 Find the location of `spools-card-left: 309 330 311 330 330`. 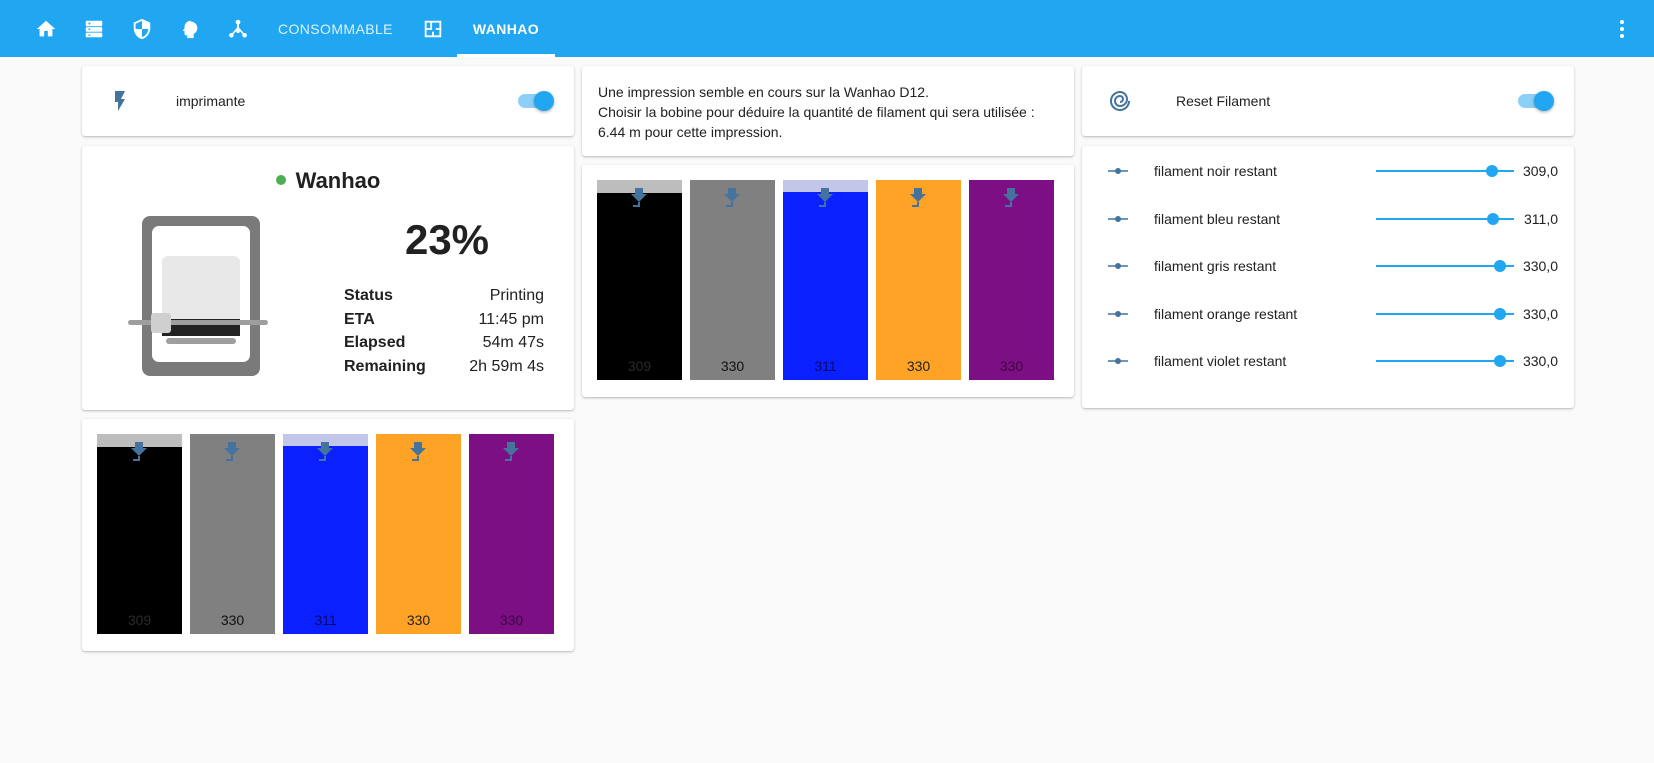

spools-card-left: 309 330 311 330 330 is located at coordinates (328, 535).